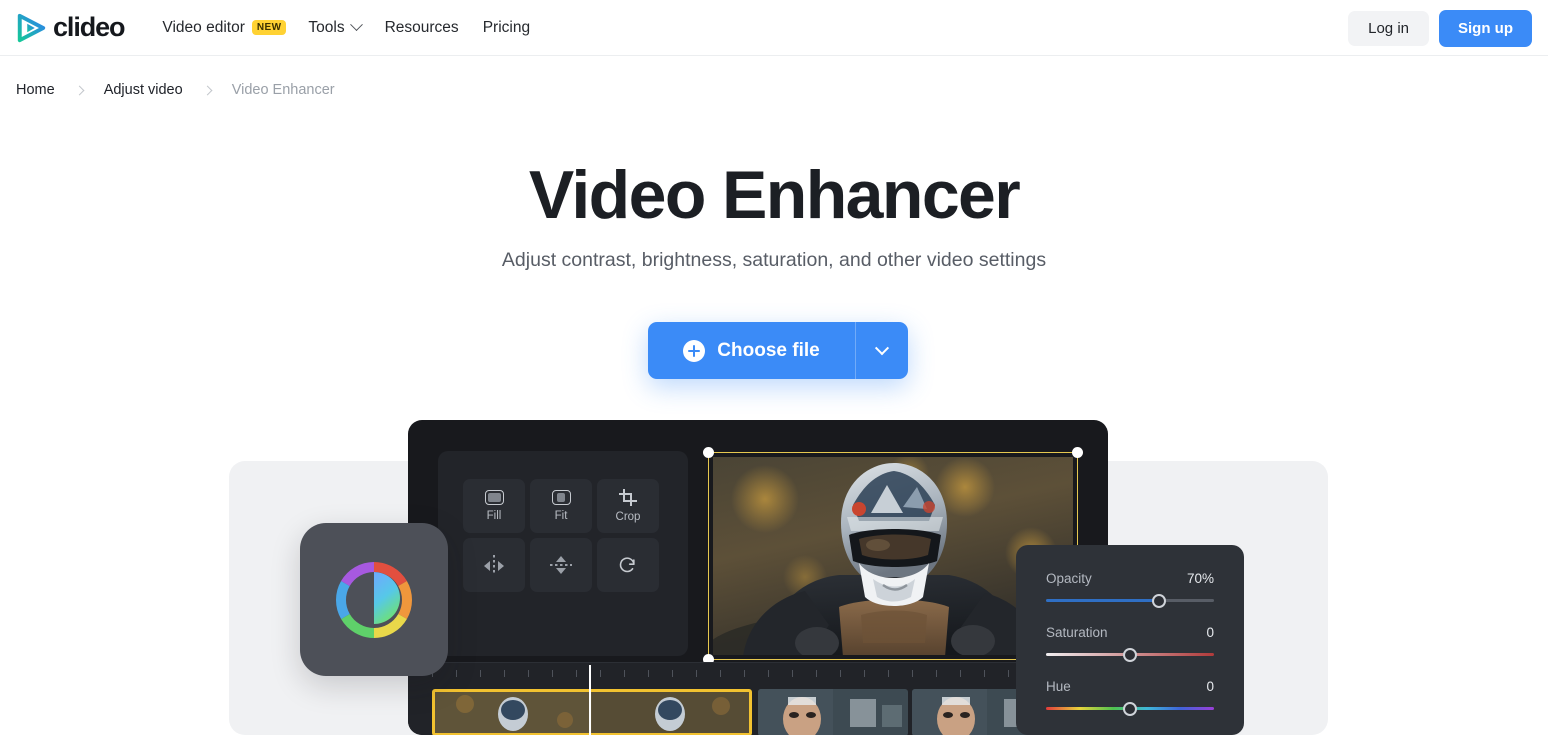 This screenshot has height=735, width=1548. What do you see at coordinates (1130, 578) in the screenshot?
I see `slider-header: Opacity 70%` at bounding box center [1130, 578].